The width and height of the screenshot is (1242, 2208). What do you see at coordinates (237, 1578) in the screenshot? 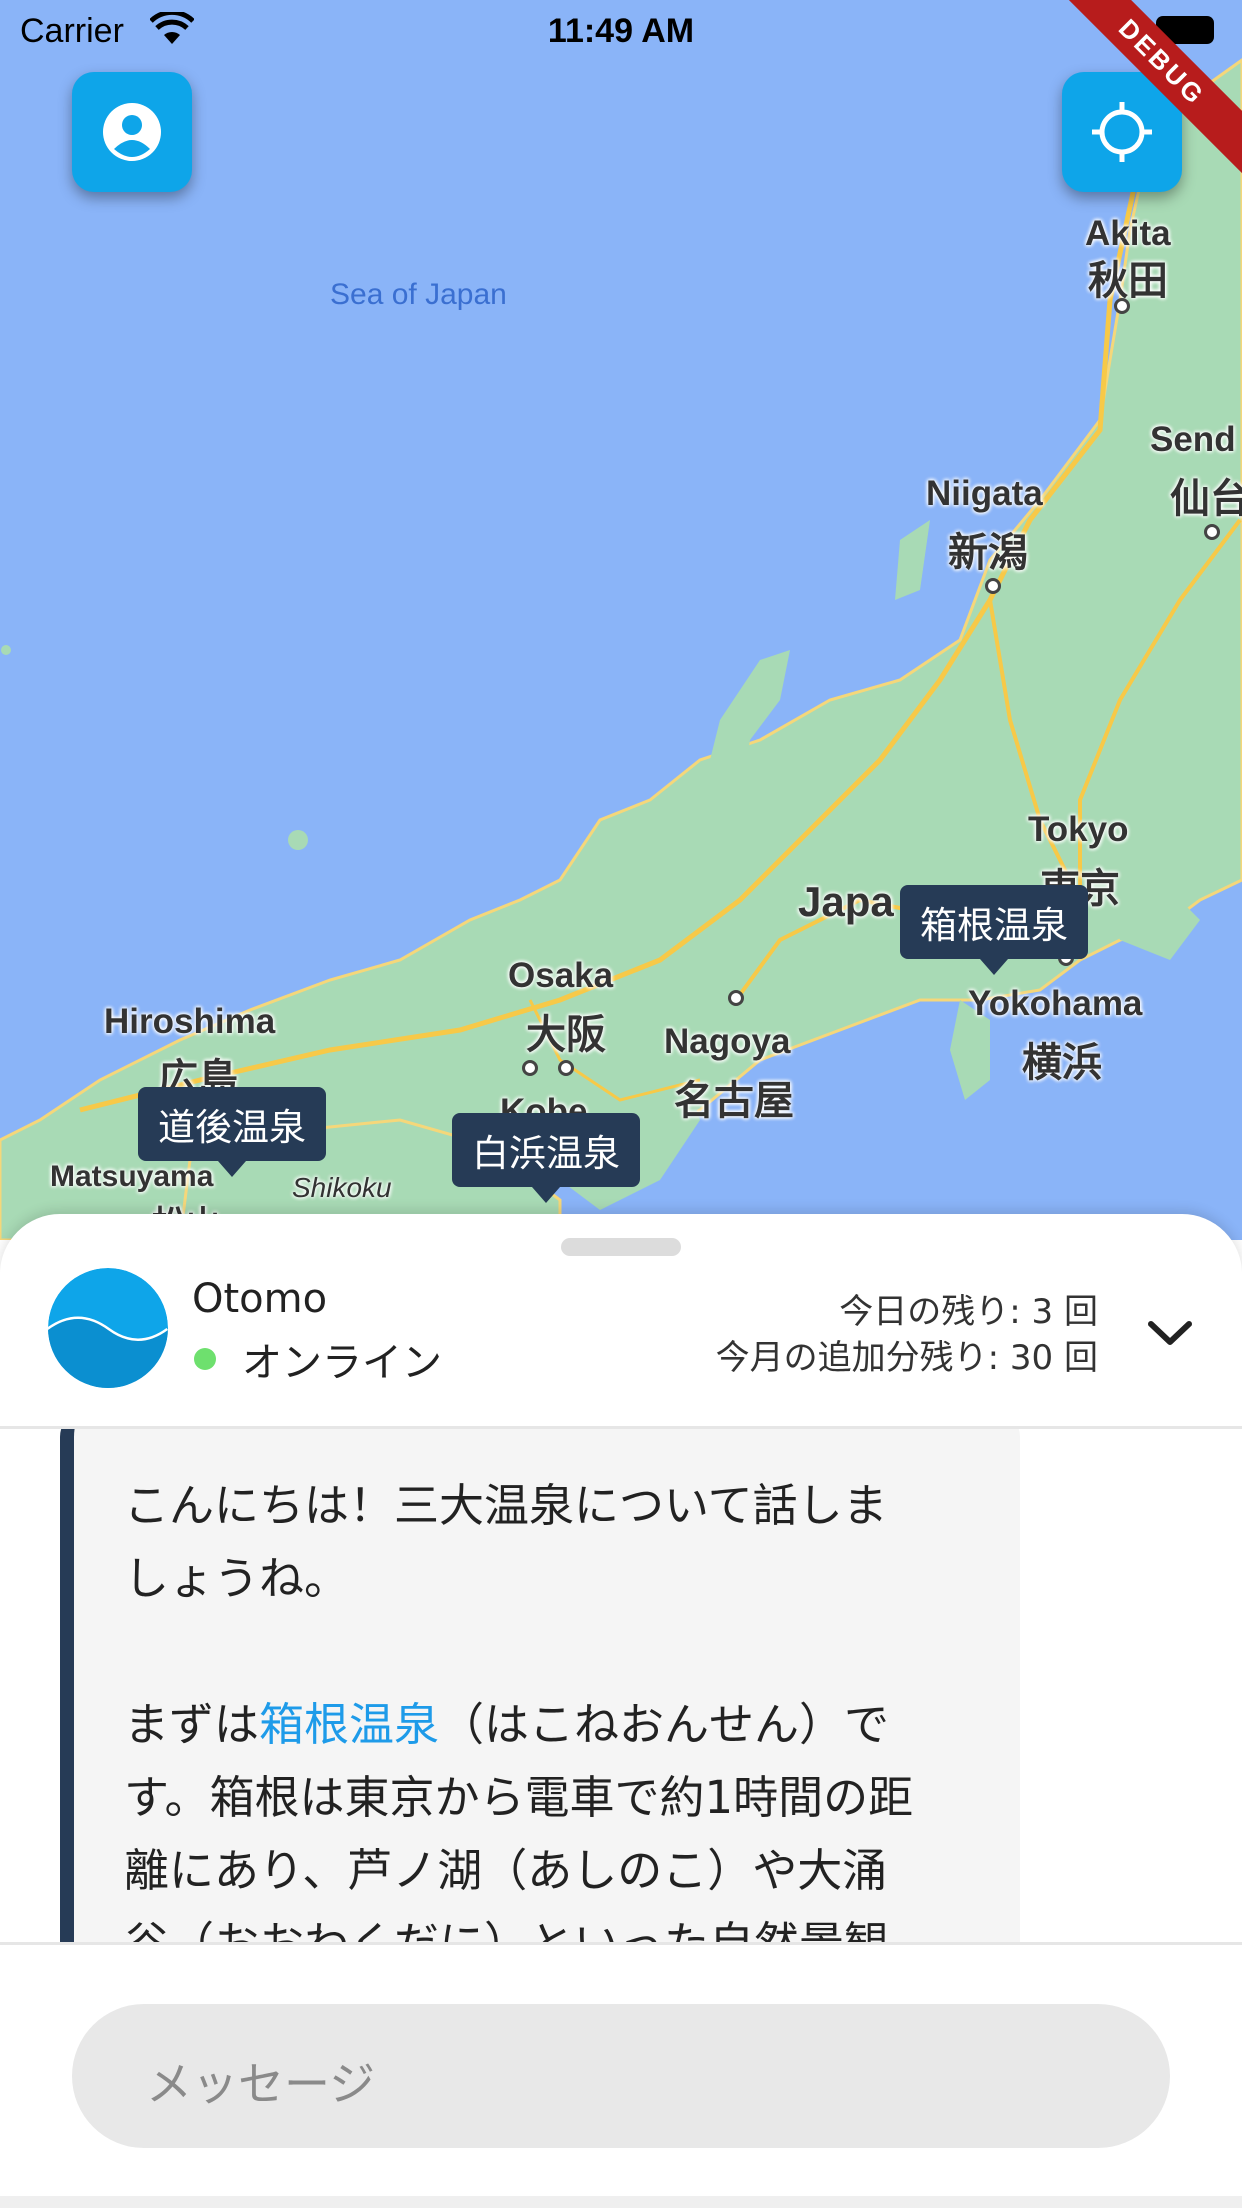
I see `message-line: しょうね。` at bounding box center [237, 1578].